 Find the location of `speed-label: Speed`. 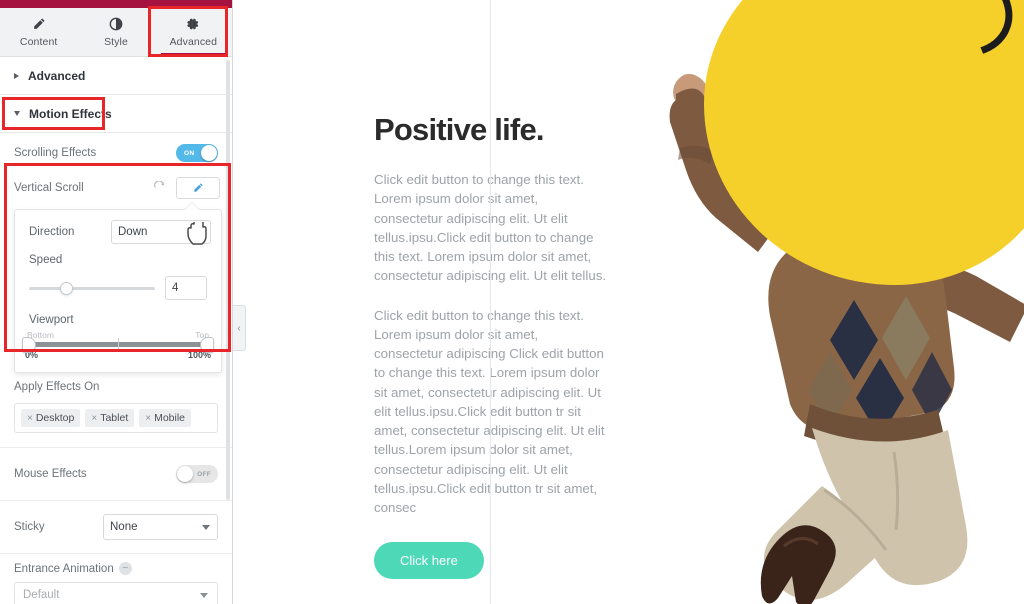

speed-label: Speed is located at coordinates (46, 260).